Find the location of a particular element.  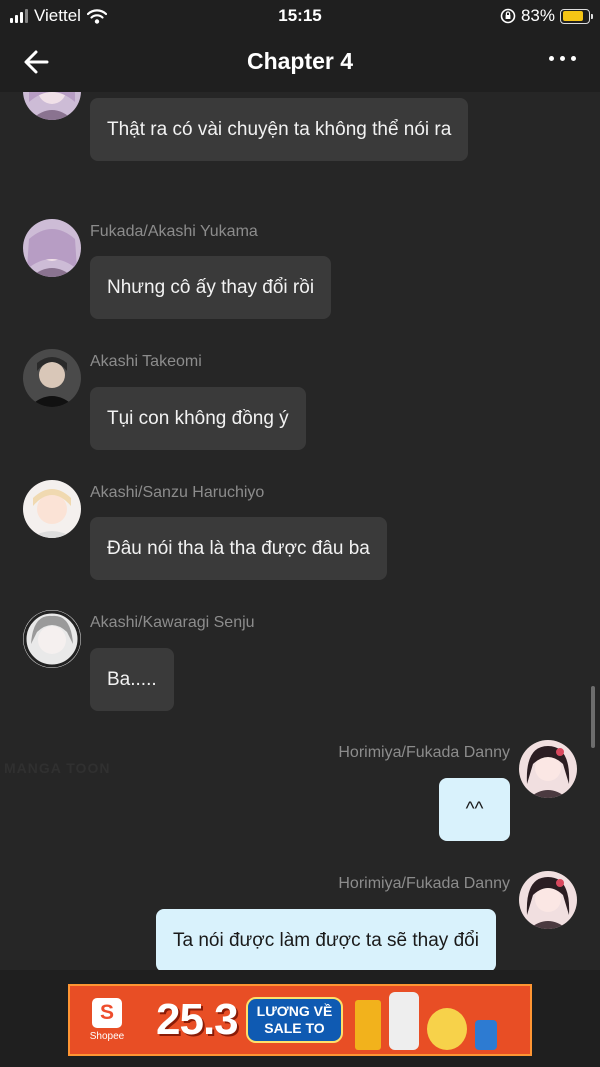

ad-product-images is located at coordinates (426, 1020).